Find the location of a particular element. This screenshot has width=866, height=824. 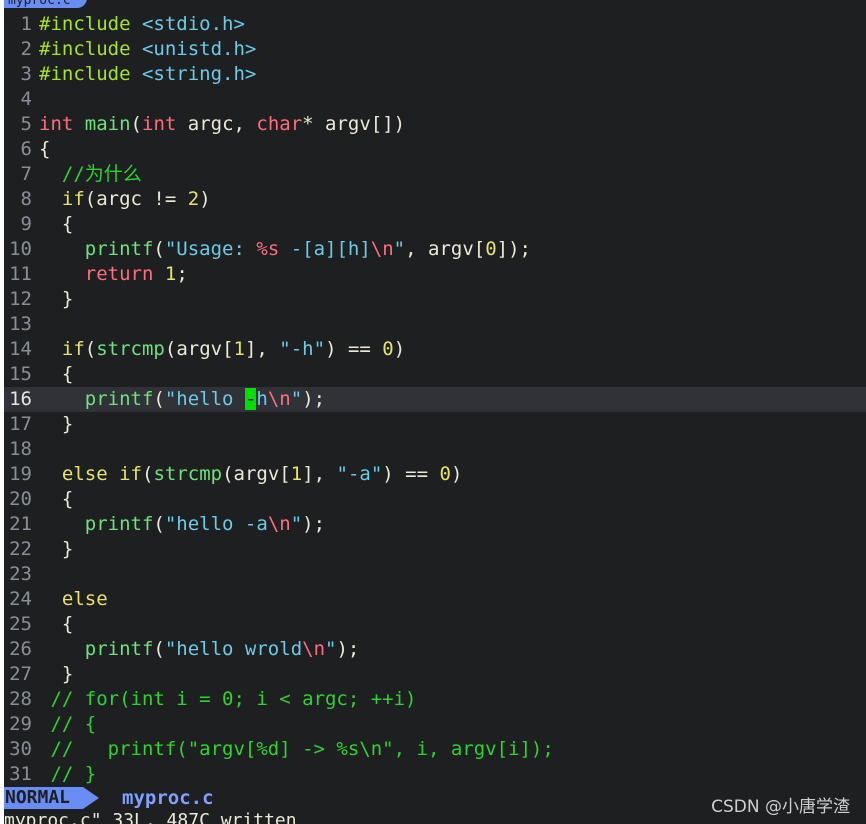

line-number: 2 is located at coordinates (26, 49).